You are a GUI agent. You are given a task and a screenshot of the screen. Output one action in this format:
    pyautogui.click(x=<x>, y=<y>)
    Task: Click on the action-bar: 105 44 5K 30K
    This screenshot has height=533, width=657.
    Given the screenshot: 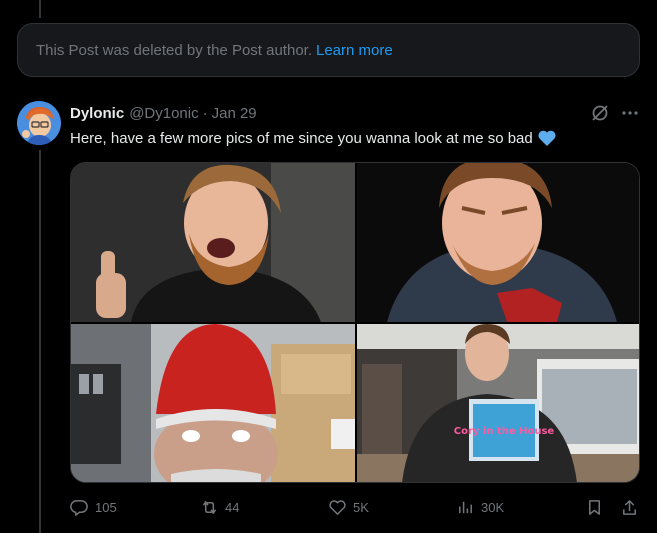 What is the action you would take?
    pyautogui.click(x=355, y=509)
    